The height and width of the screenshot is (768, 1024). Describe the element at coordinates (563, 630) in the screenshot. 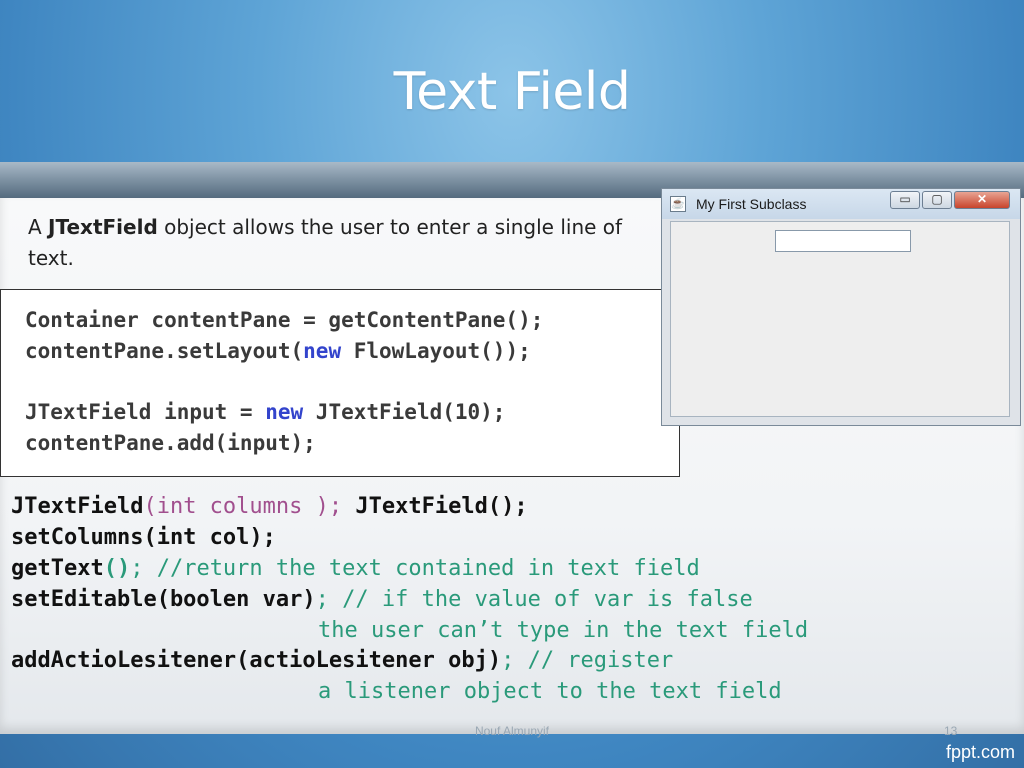

I see `api-line-5: the user can’t type in the text field` at that location.